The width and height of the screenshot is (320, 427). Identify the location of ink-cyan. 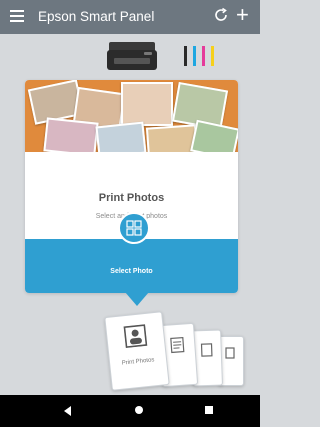
(194, 56).